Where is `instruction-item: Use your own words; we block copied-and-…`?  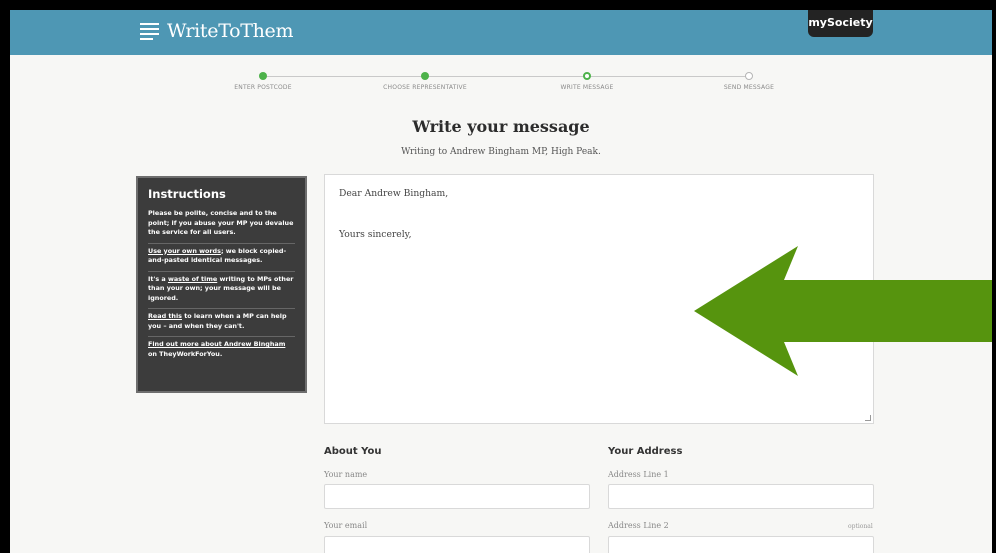 instruction-item: Use your own words; we block copied-and-… is located at coordinates (221, 258).